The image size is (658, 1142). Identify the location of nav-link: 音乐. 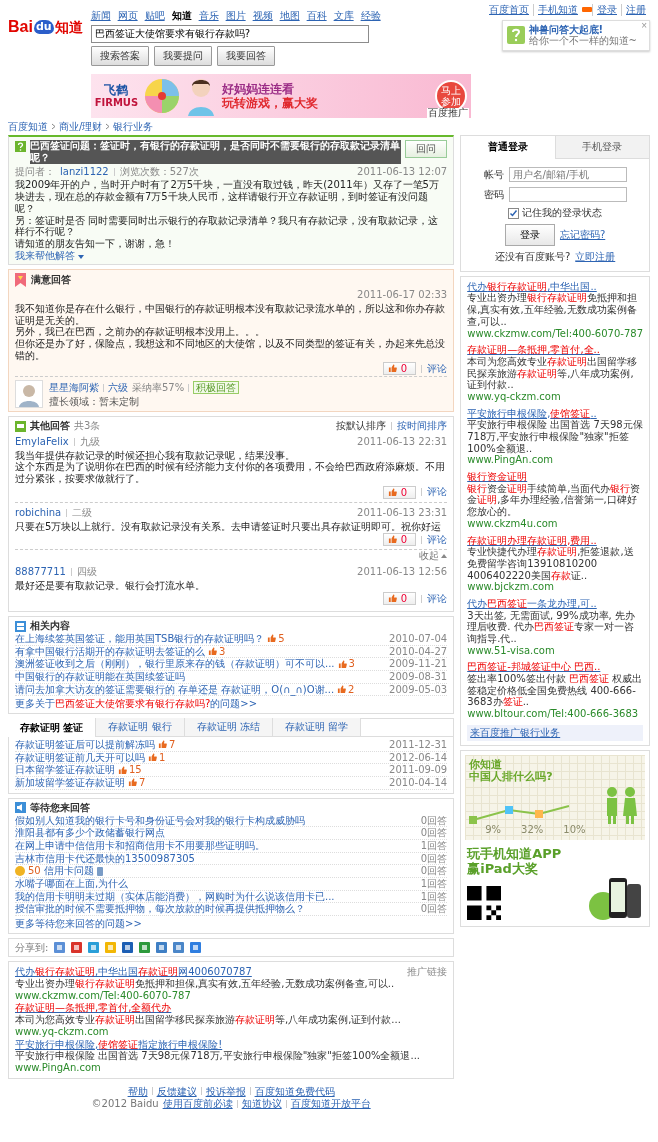
(208, 16).